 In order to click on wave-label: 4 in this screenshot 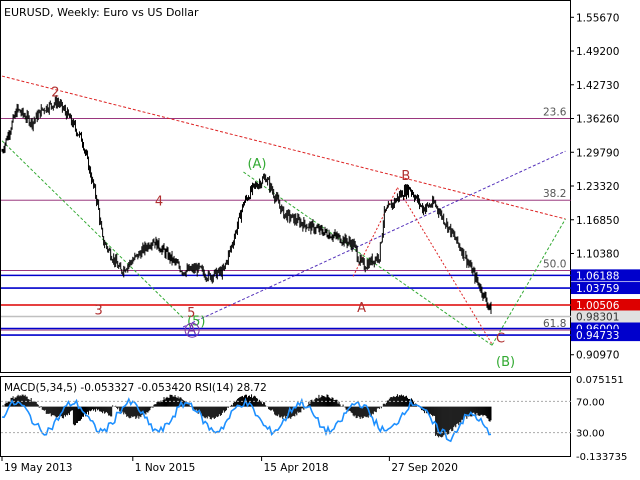, I will do `click(159, 201)`.